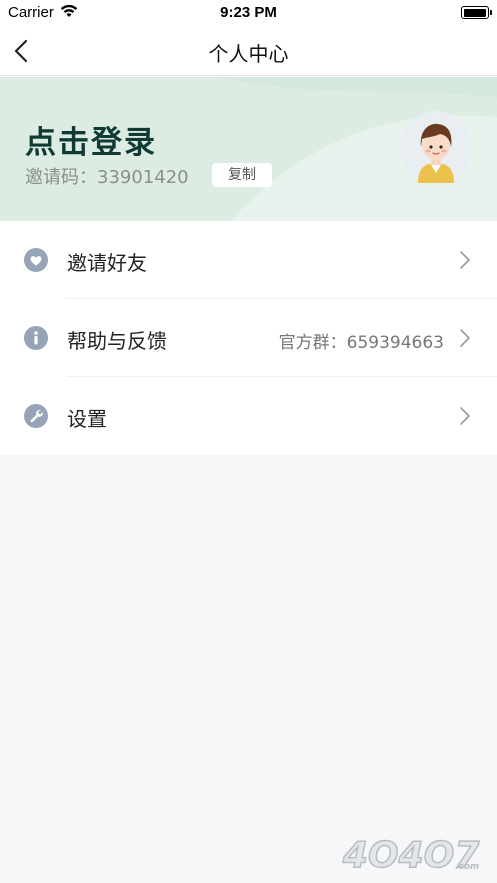  I want to click on avatar, so click(436, 147).